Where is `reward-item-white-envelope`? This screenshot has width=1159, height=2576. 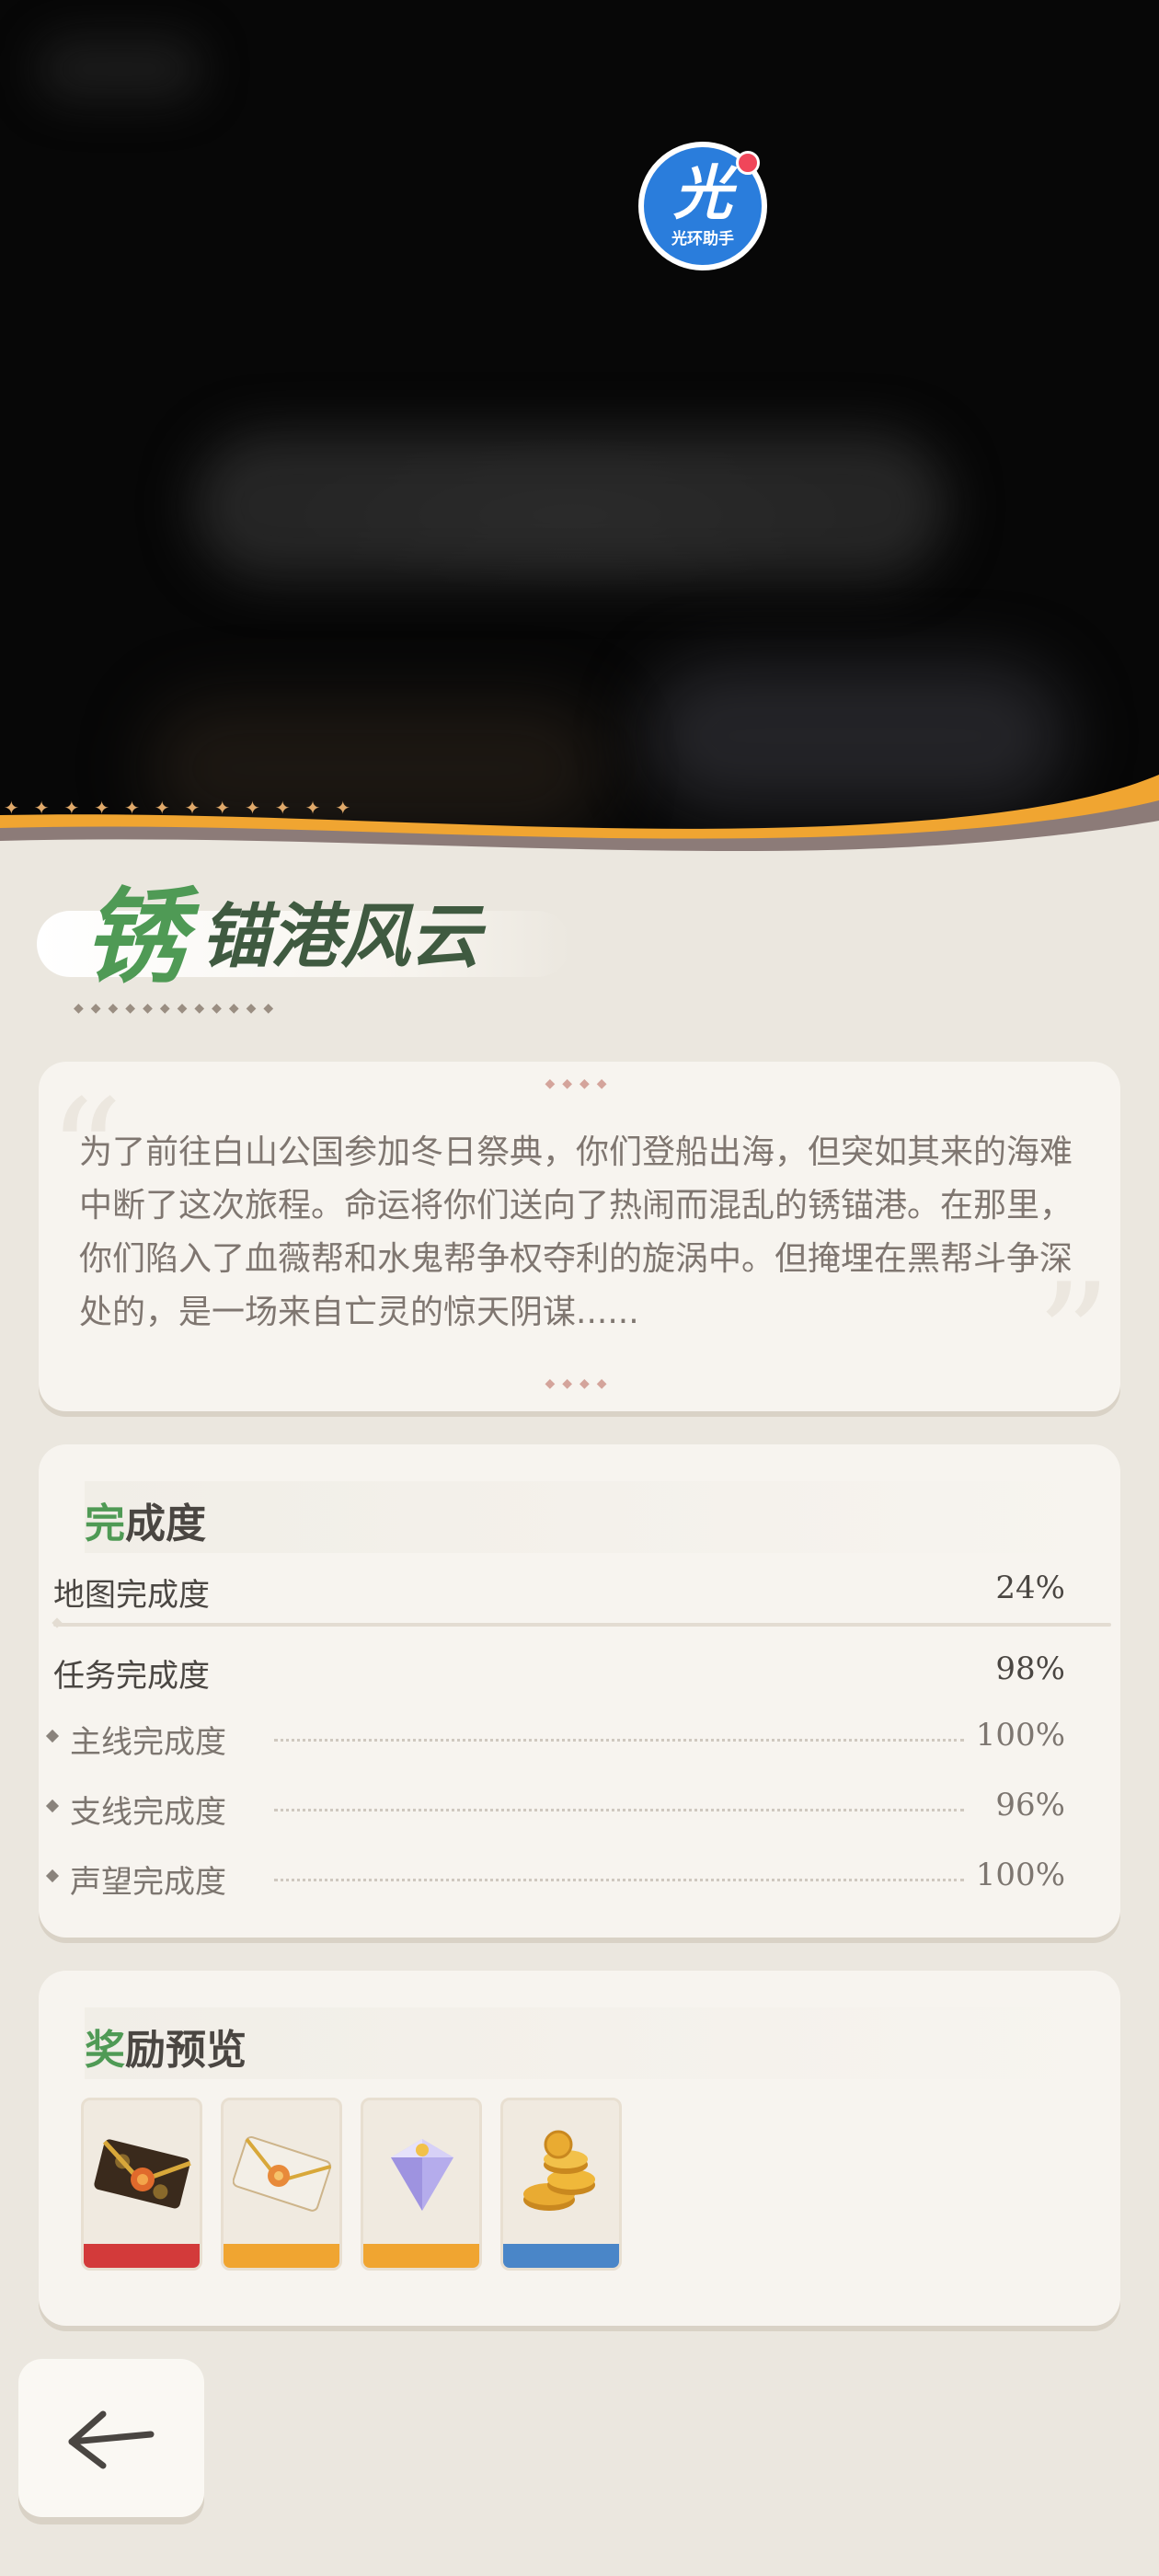 reward-item-white-envelope is located at coordinates (281, 2184).